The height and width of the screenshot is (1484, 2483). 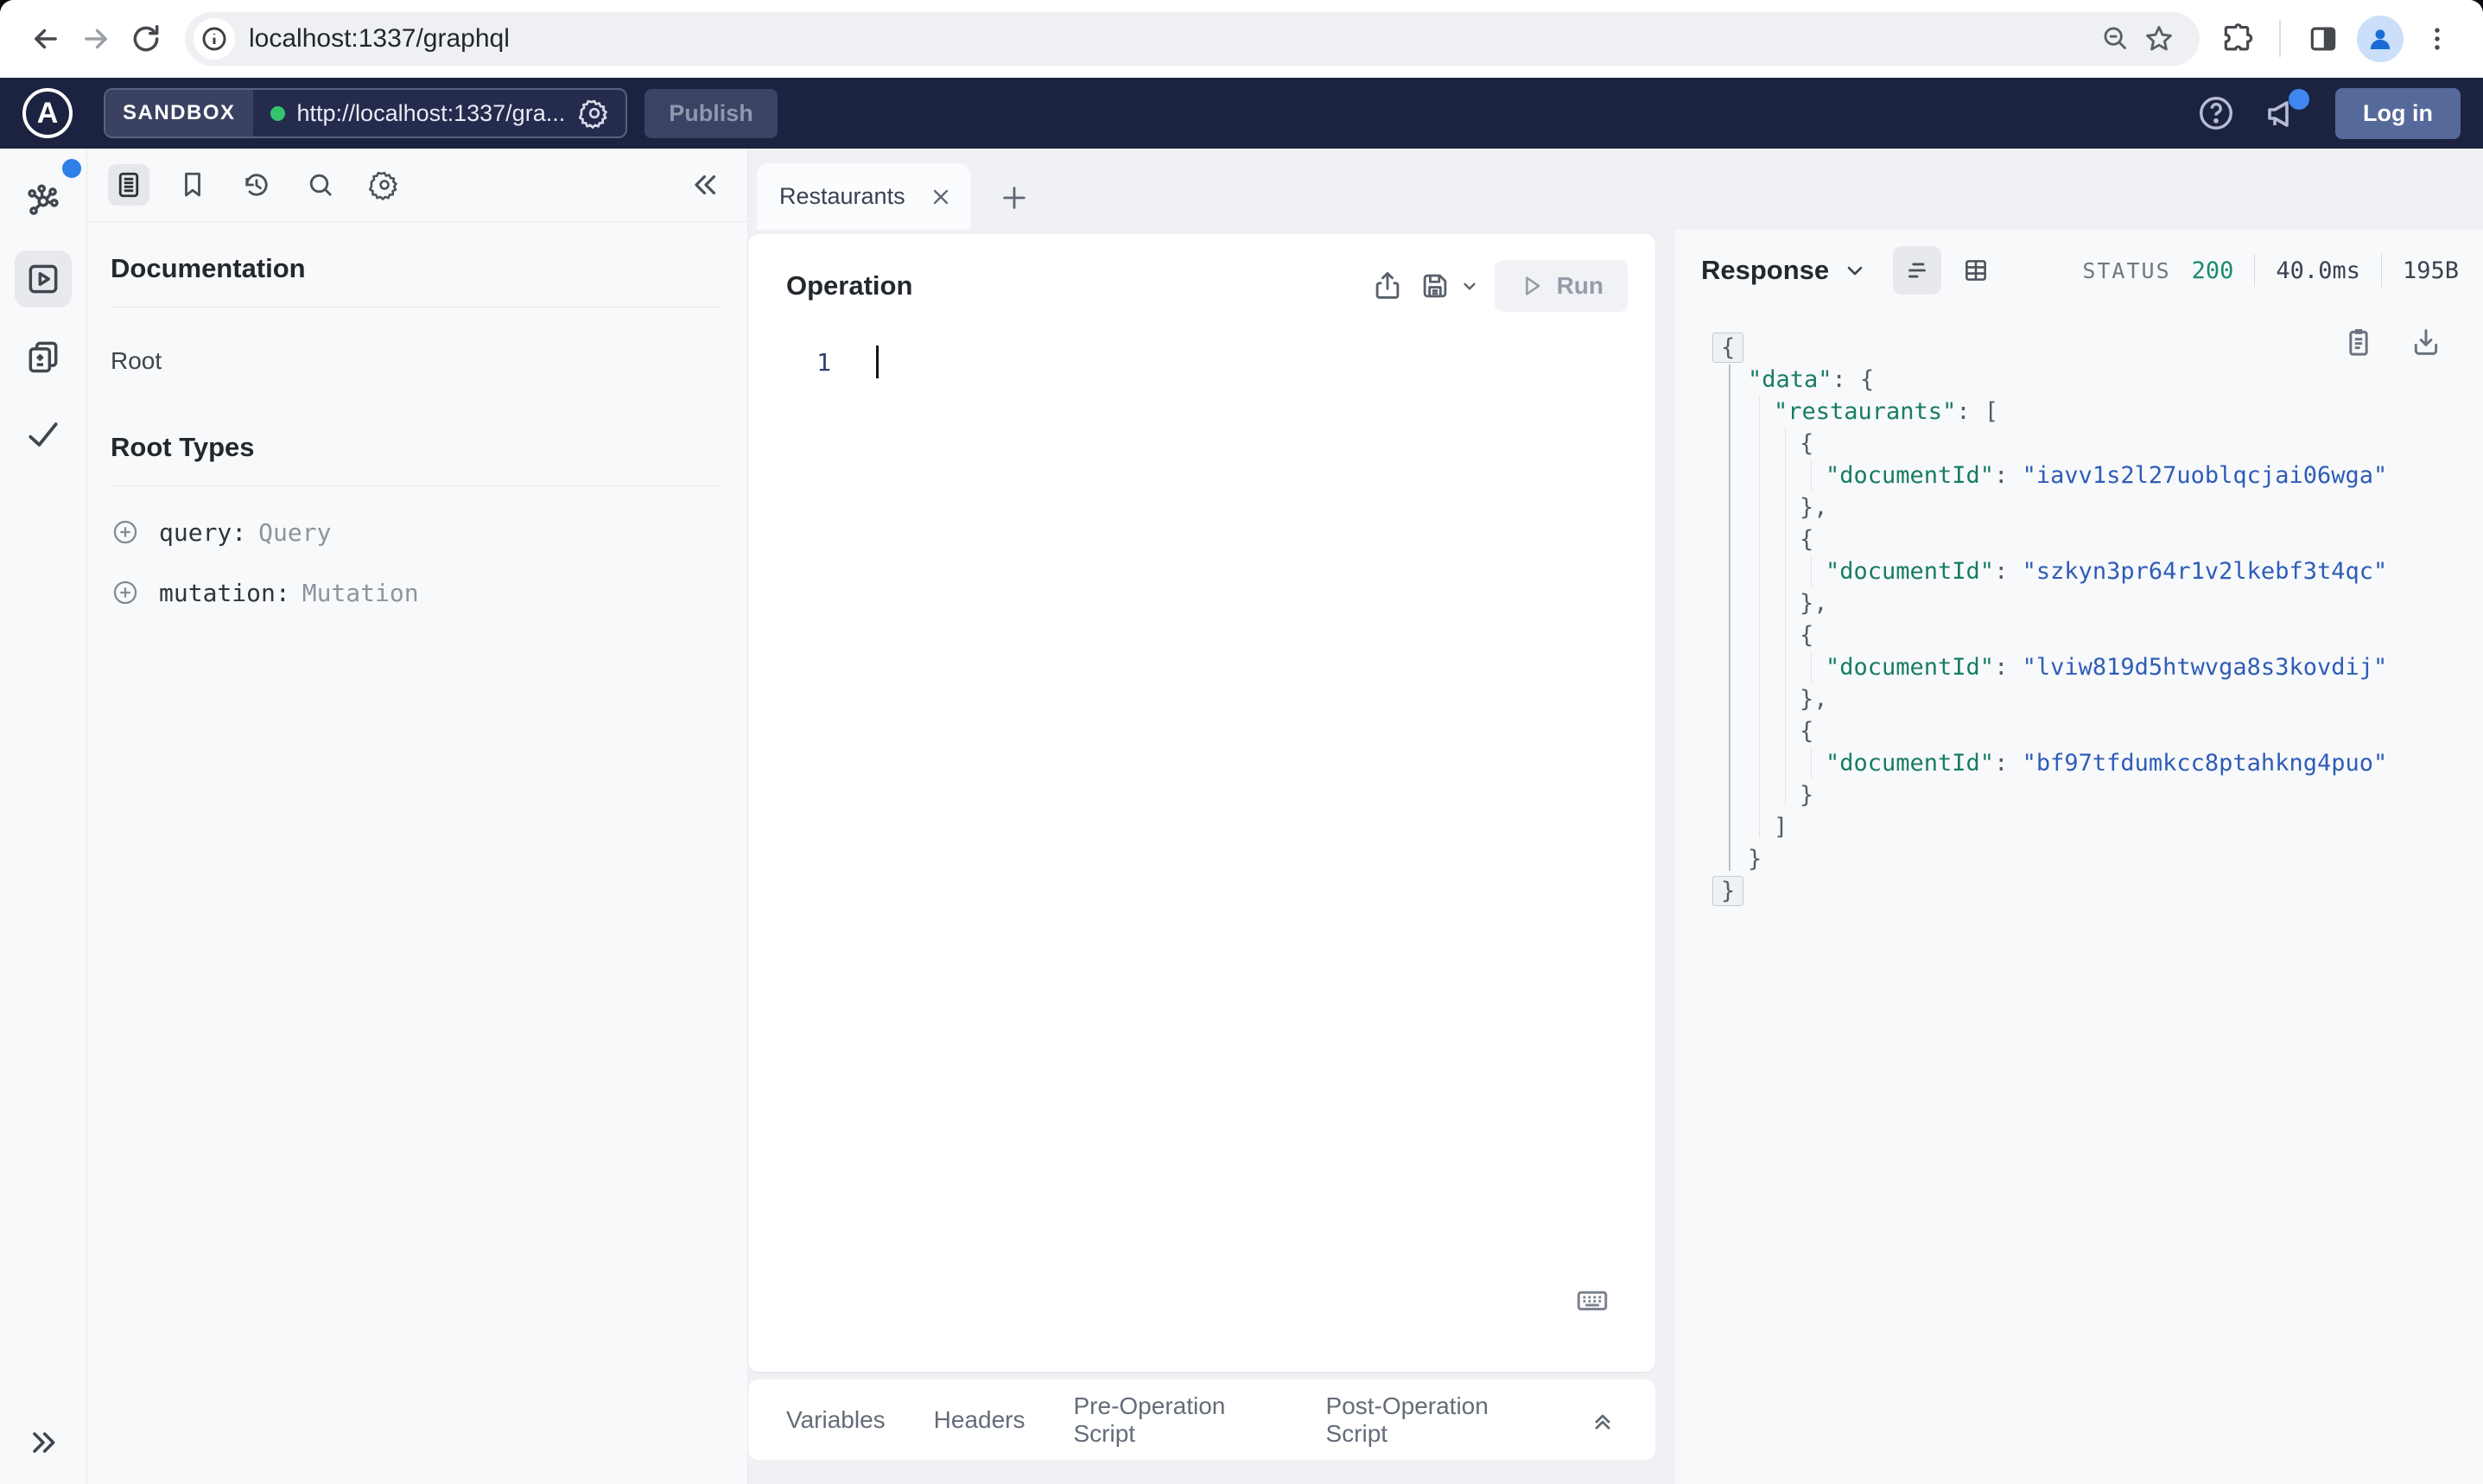 I want to click on bookmark-star-icon, so click(x=2159, y=38).